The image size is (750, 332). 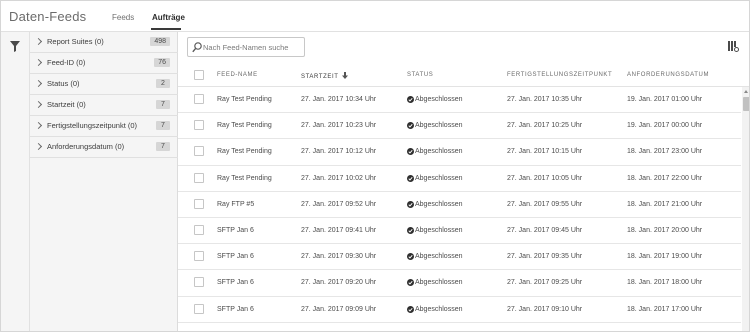 I want to click on filter-facet-label: Status (0), so click(x=63, y=83).